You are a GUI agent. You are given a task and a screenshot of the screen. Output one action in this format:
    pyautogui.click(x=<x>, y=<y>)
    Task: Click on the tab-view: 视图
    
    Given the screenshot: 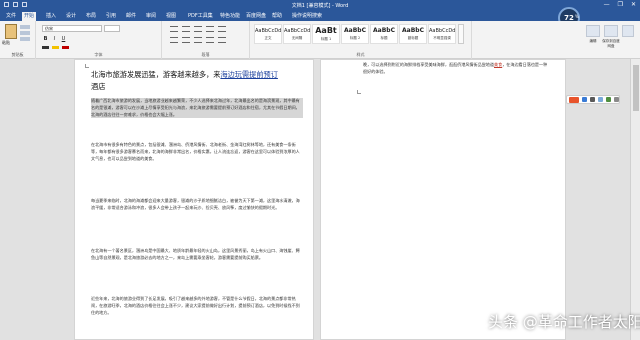 What is the action you would take?
    pyautogui.click(x=171, y=16)
    